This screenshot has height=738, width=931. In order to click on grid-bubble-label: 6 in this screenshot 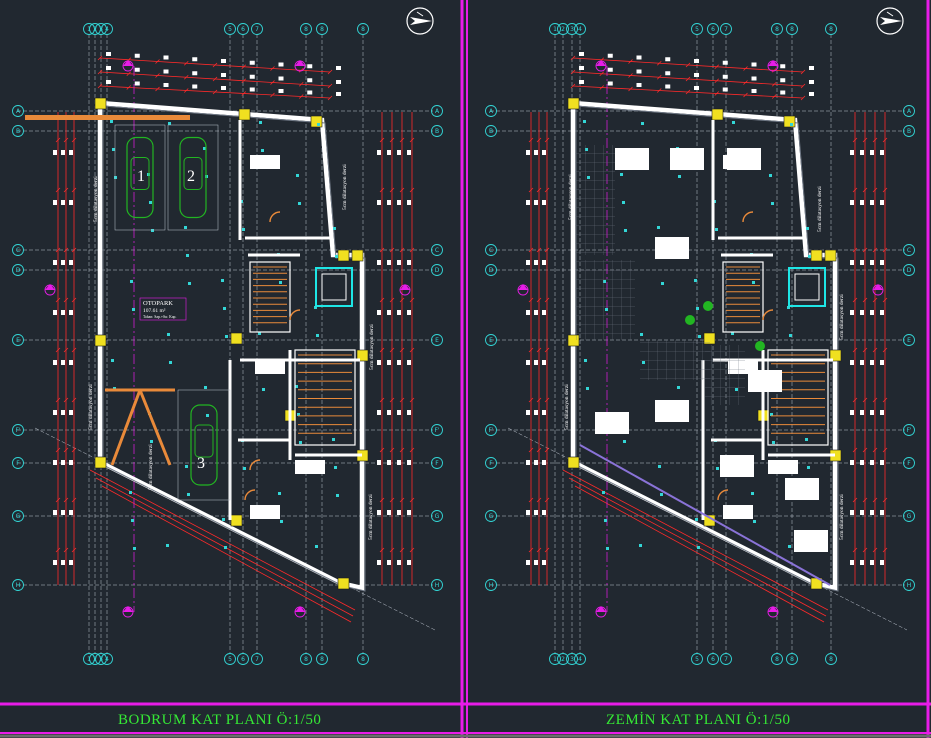, I will do `click(243, 29)`.